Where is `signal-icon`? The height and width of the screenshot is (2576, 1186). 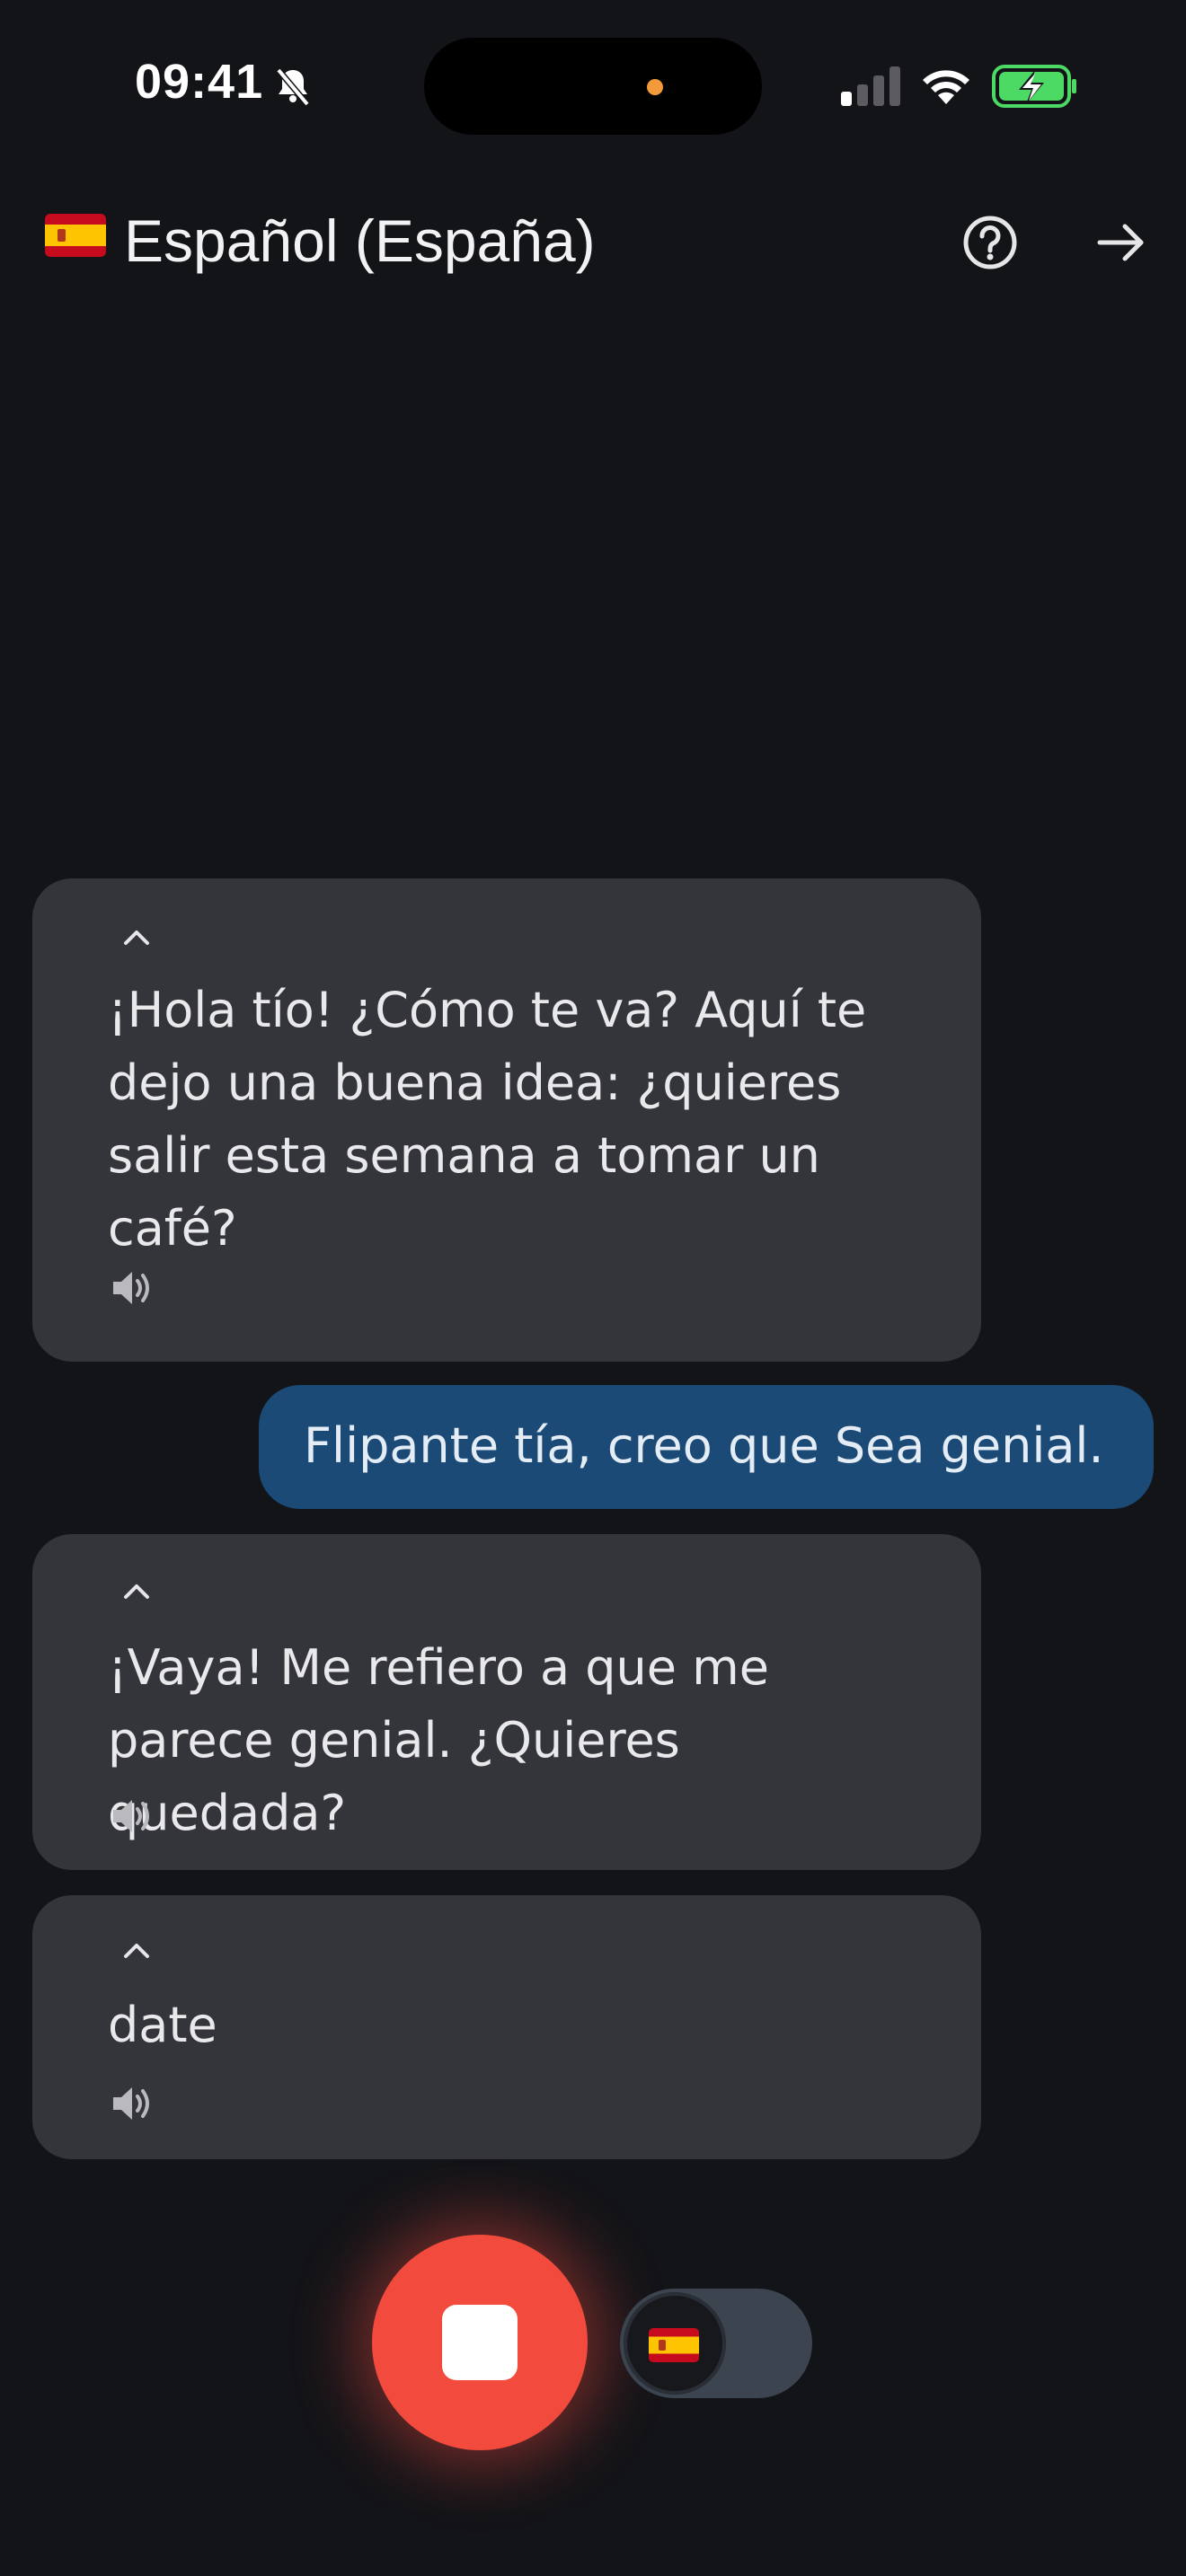
signal-icon is located at coordinates (870, 86).